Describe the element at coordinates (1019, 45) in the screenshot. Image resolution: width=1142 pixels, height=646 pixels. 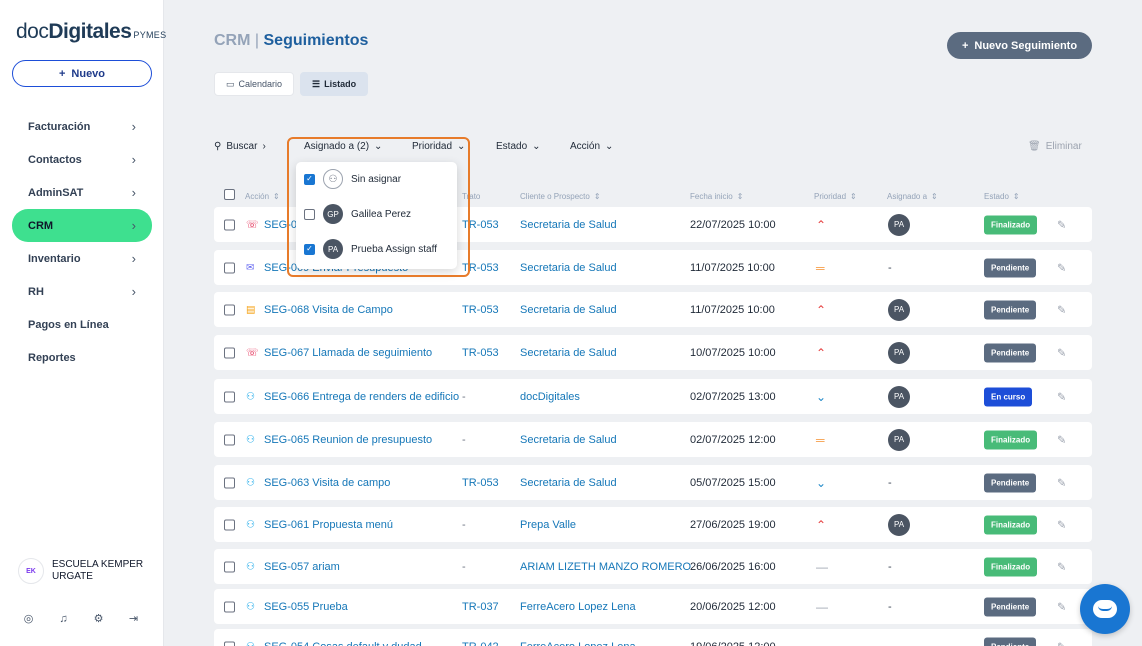
I see `new-followup-button: + Nuevo Seguimiento` at that location.